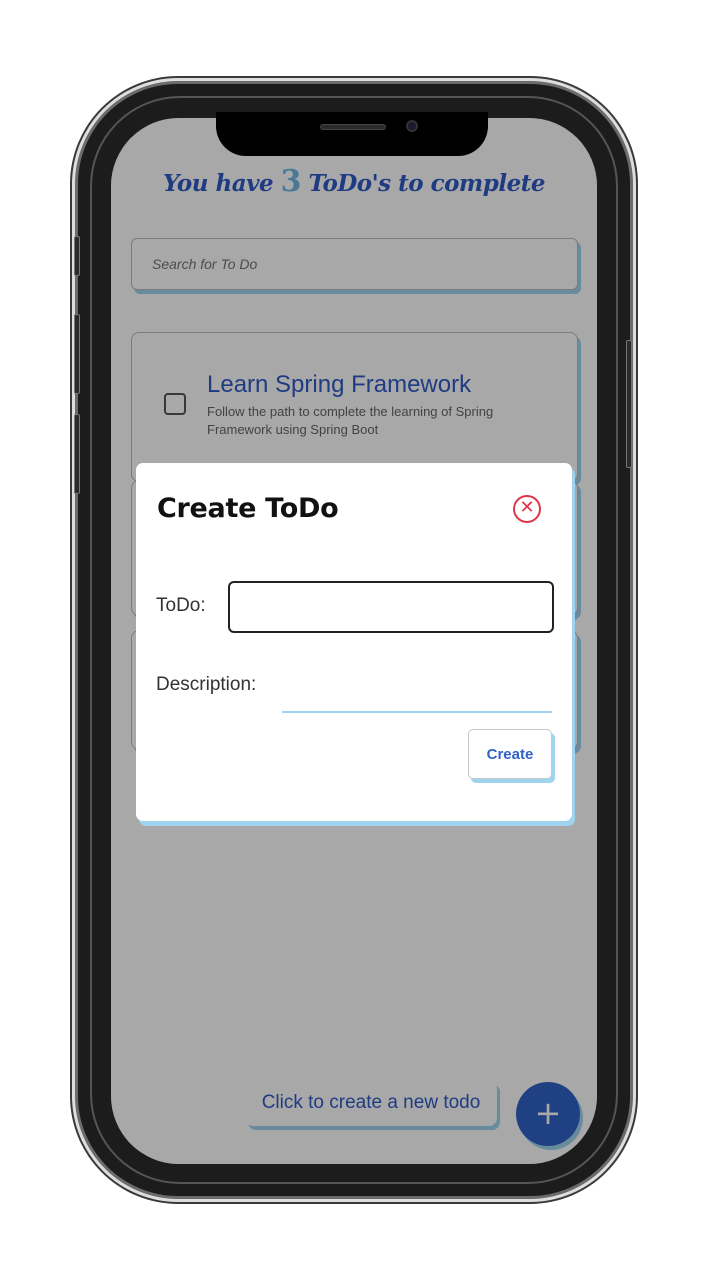 The width and height of the screenshot is (707, 1280). Describe the element at coordinates (77, 454) in the screenshot. I see `volume-down-button` at that location.